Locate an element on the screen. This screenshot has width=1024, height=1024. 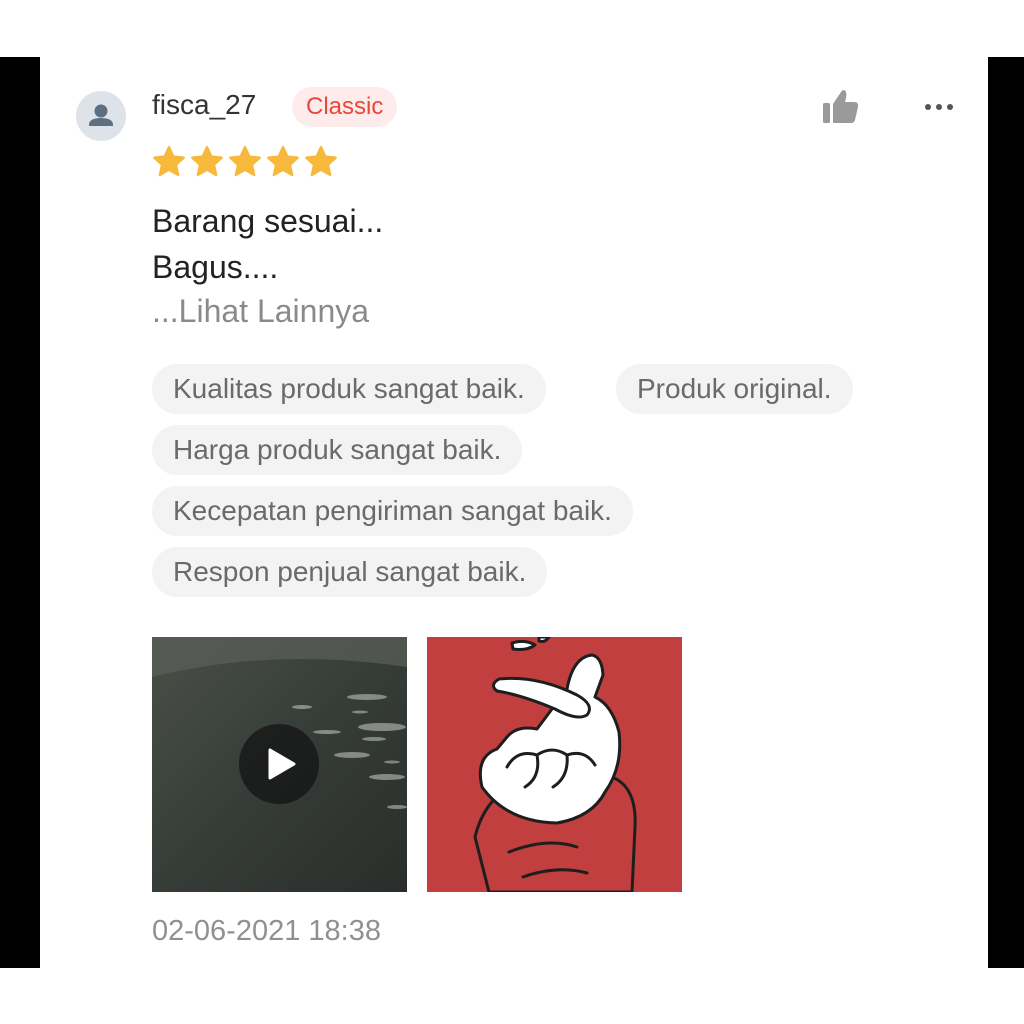
review-tag: Kecepatan pengiriman sangat baik. is located at coordinates (392, 511).